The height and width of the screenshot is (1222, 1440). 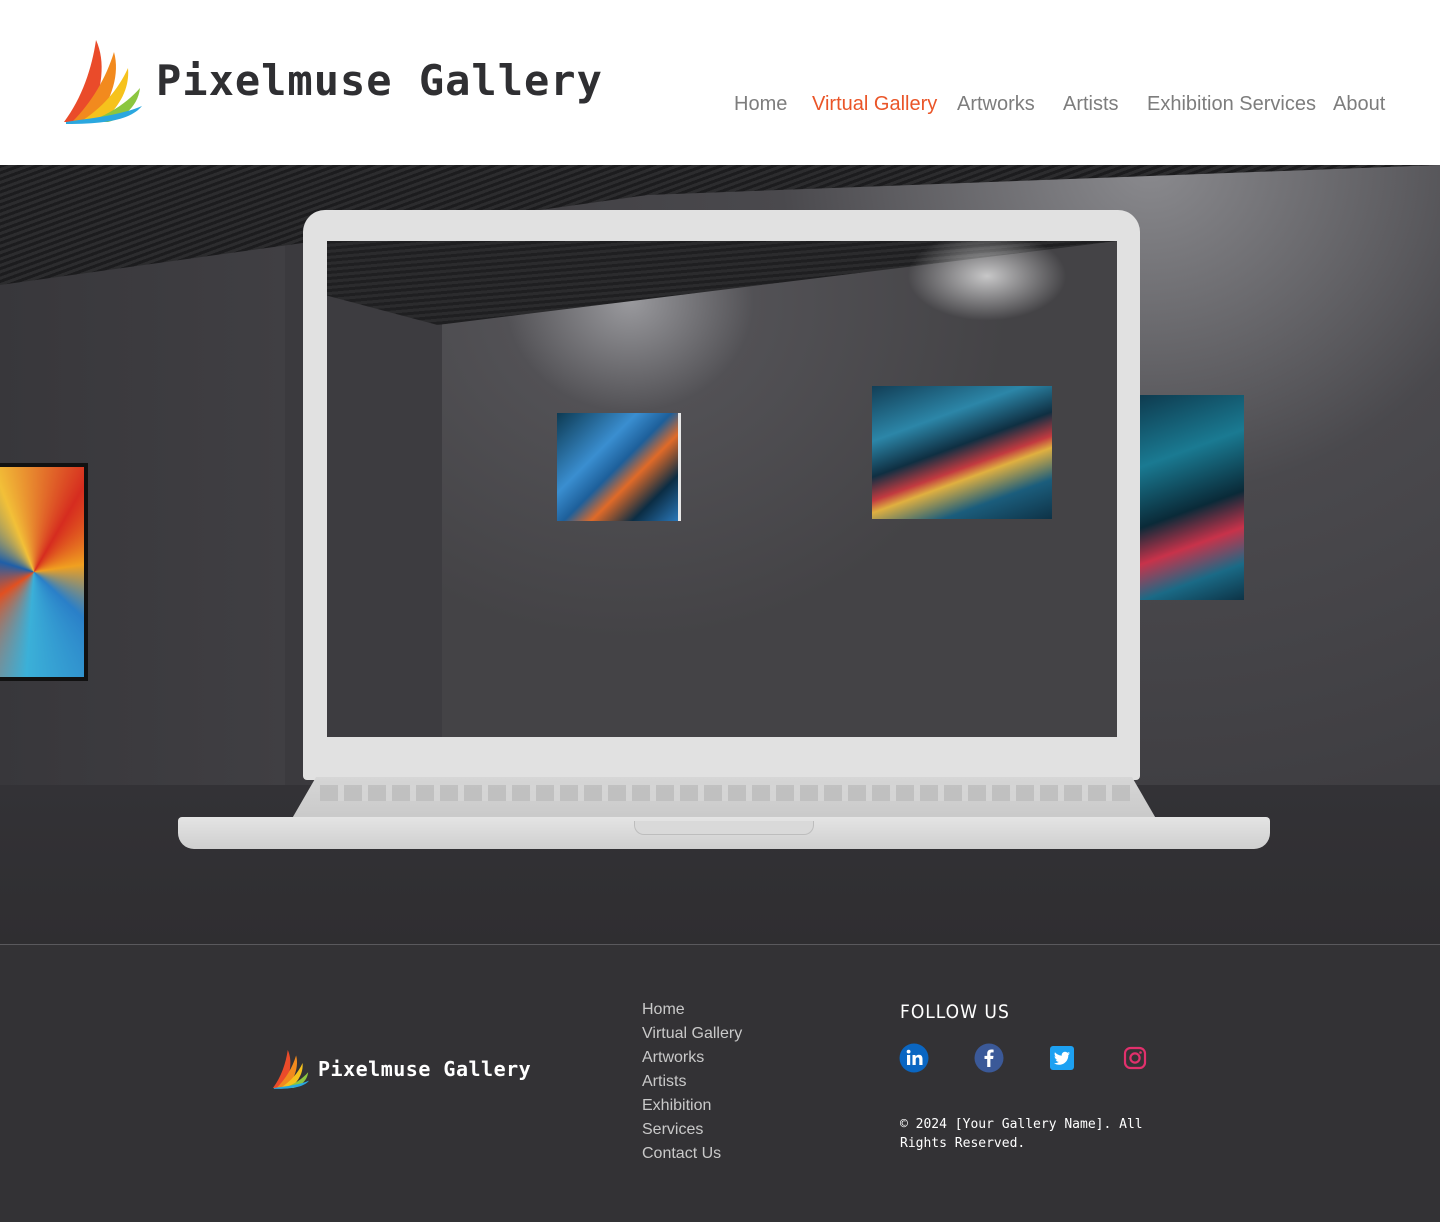 What do you see at coordinates (425, 1069) in the screenshot?
I see `footer-brand-name: Pixelmuse Gallery` at bounding box center [425, 1069].